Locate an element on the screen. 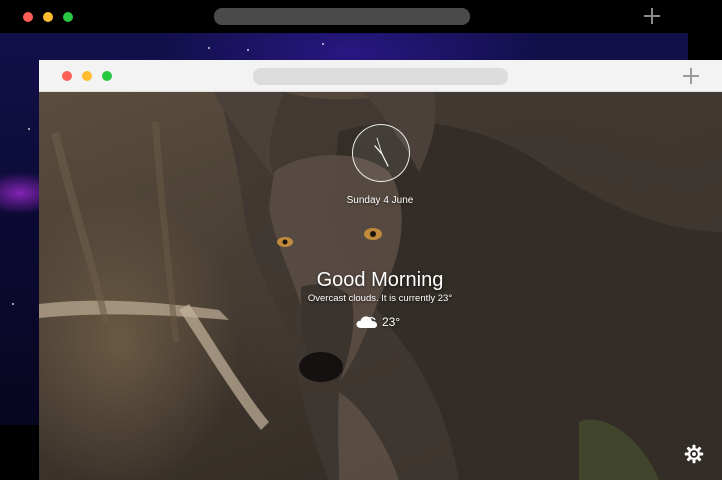 Image resolution: width=722 pixels, height=480 pixels. weather-description: Overcast clouds. It is currently 23° is located at coordinates (380, 298).